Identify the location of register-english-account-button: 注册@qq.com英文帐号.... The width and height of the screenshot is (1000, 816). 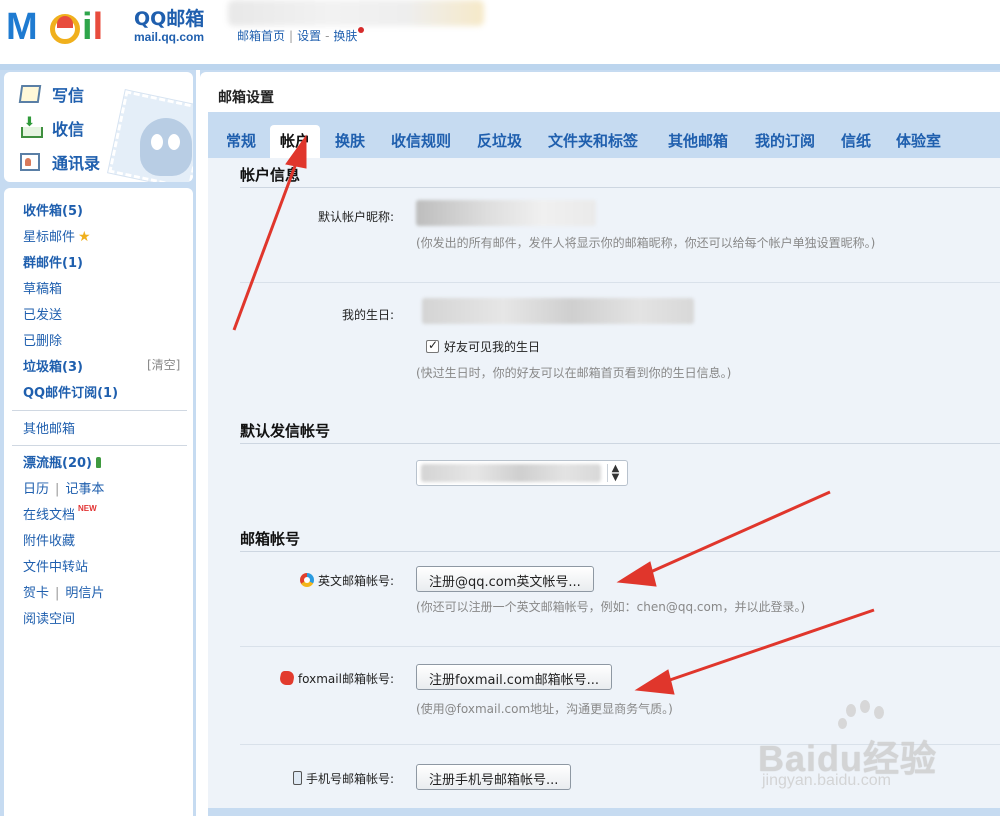
(505, 579).